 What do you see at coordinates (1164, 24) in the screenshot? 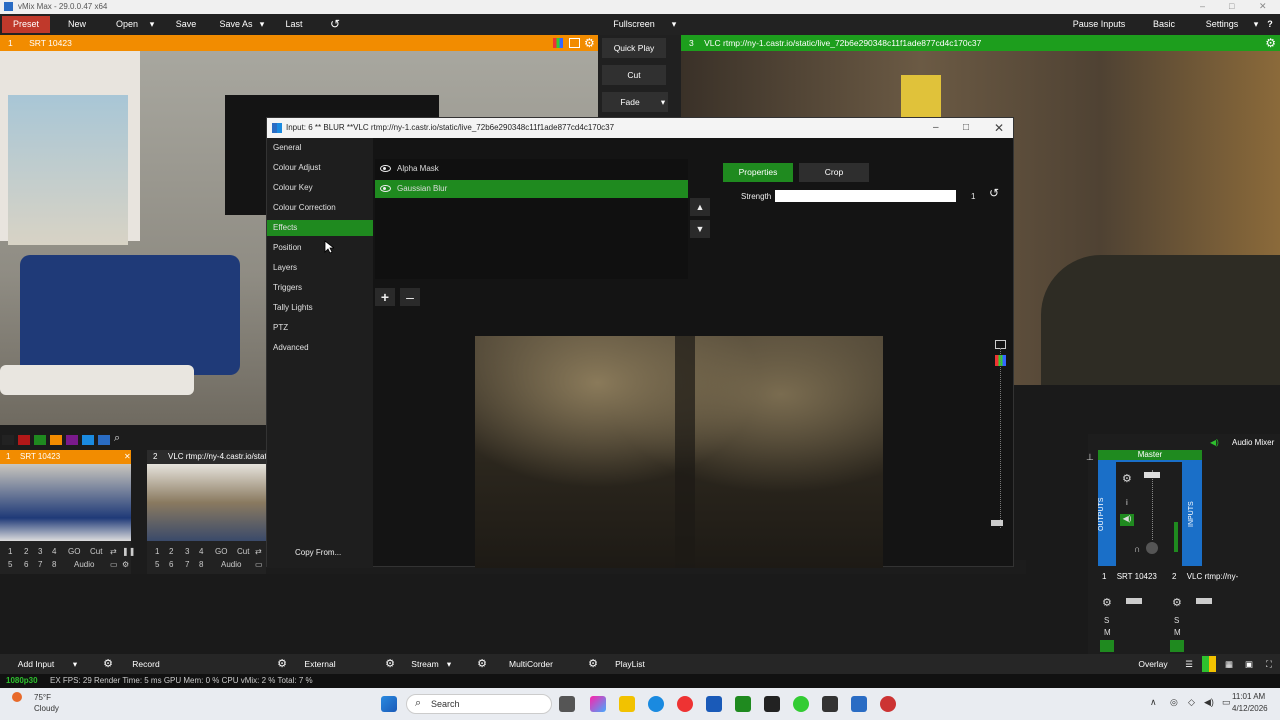
I see `basic-button: Basic` at bounding box center [1164, 24].